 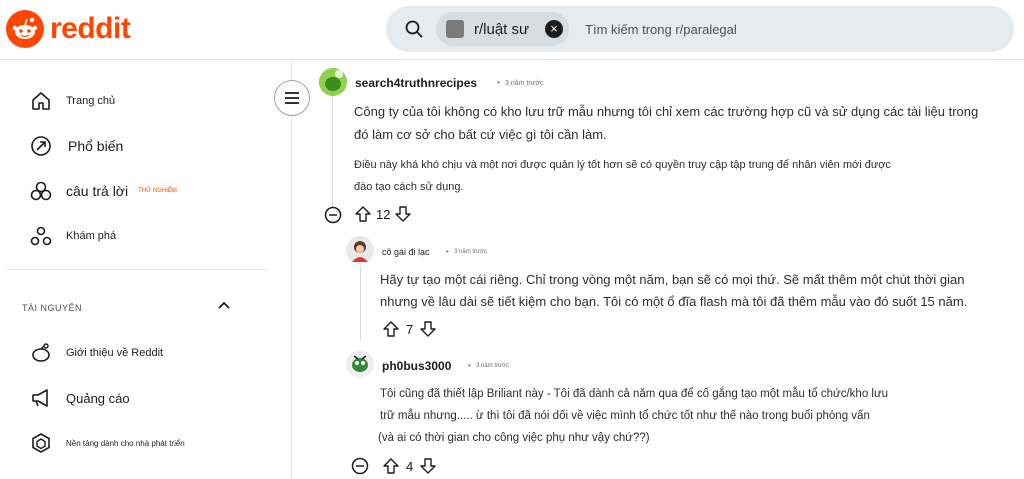 I want to click on community-avatar, so click(x=455, y=29).